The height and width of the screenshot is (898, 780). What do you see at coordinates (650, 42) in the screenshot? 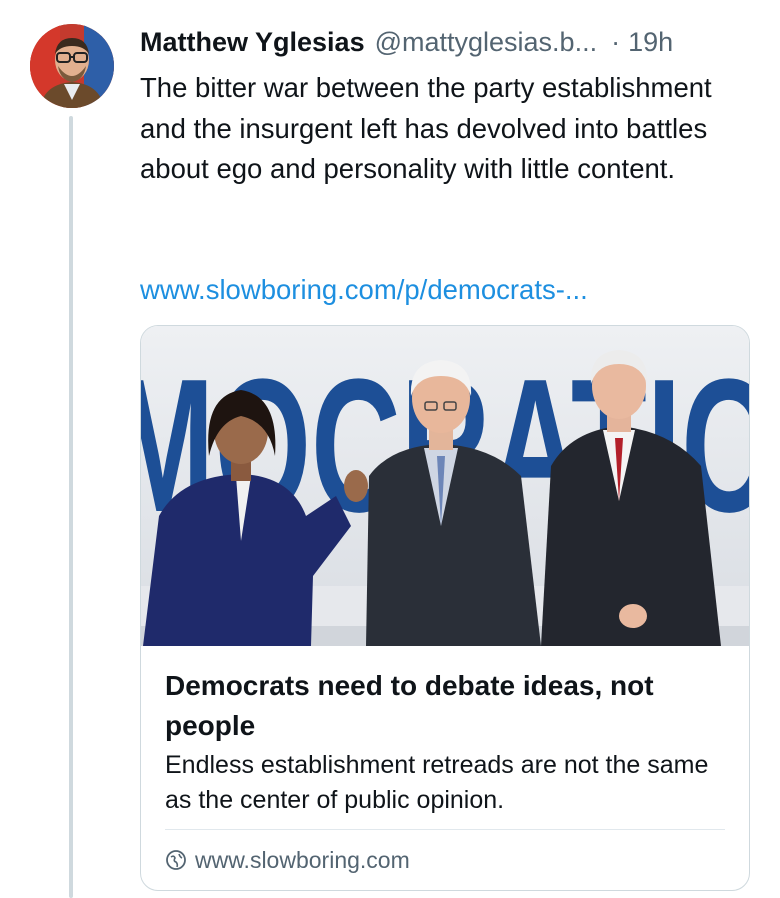
I see `post-timestamp: 19h` at bounding box center [650, 42].